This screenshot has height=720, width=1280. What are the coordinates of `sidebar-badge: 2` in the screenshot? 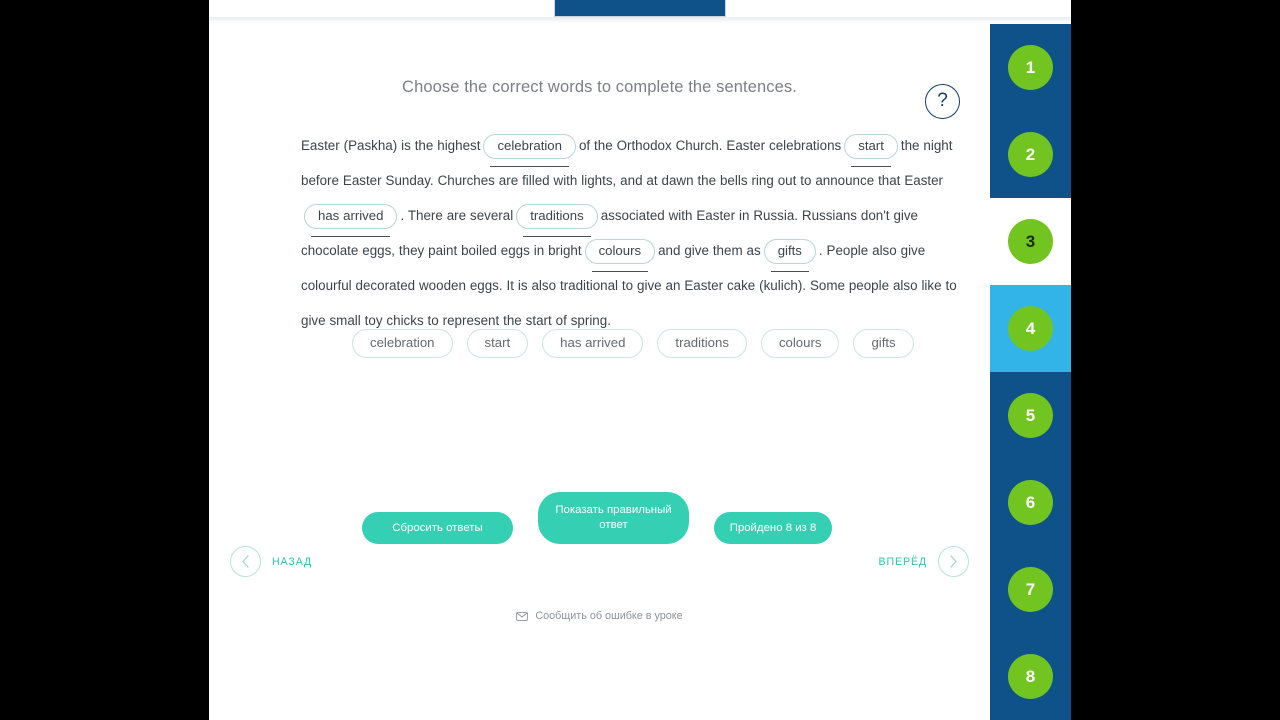 It's located at (1030, 154).